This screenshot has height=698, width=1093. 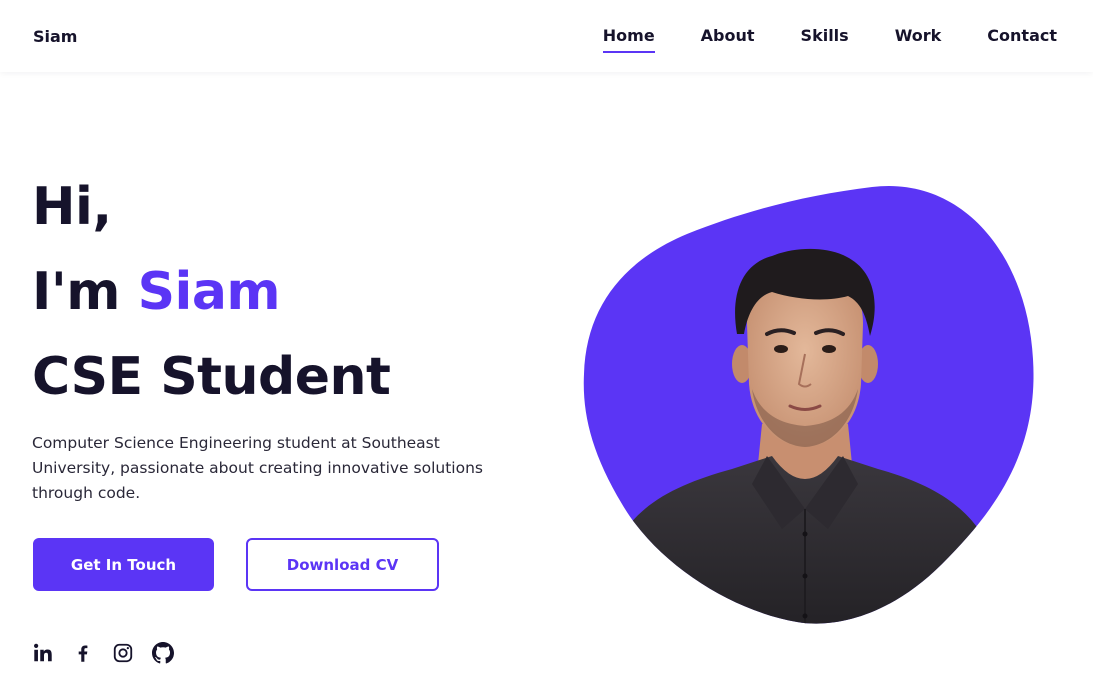 What do you see at coordinates (546, 36) in the screenshot?
I see `site-header: Siam Home About Skills Work Contact` at bounding box center [546, 36].